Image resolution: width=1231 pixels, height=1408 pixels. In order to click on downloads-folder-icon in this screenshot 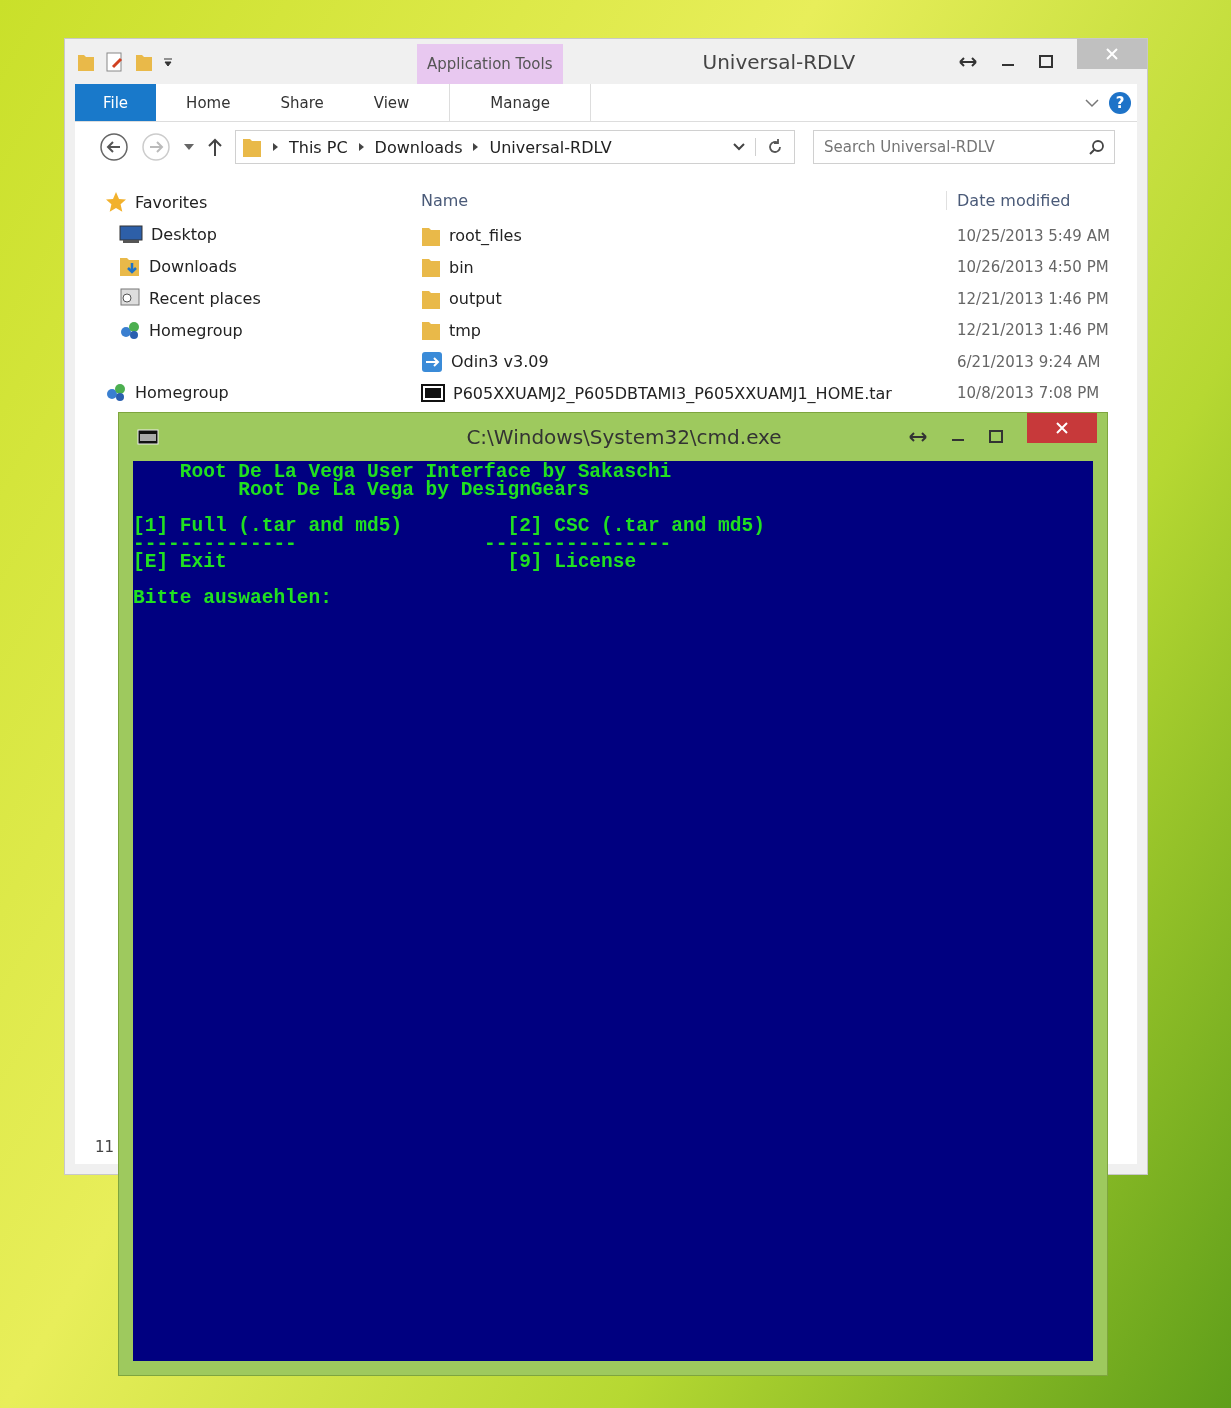, I will do `click(130, 266)`.